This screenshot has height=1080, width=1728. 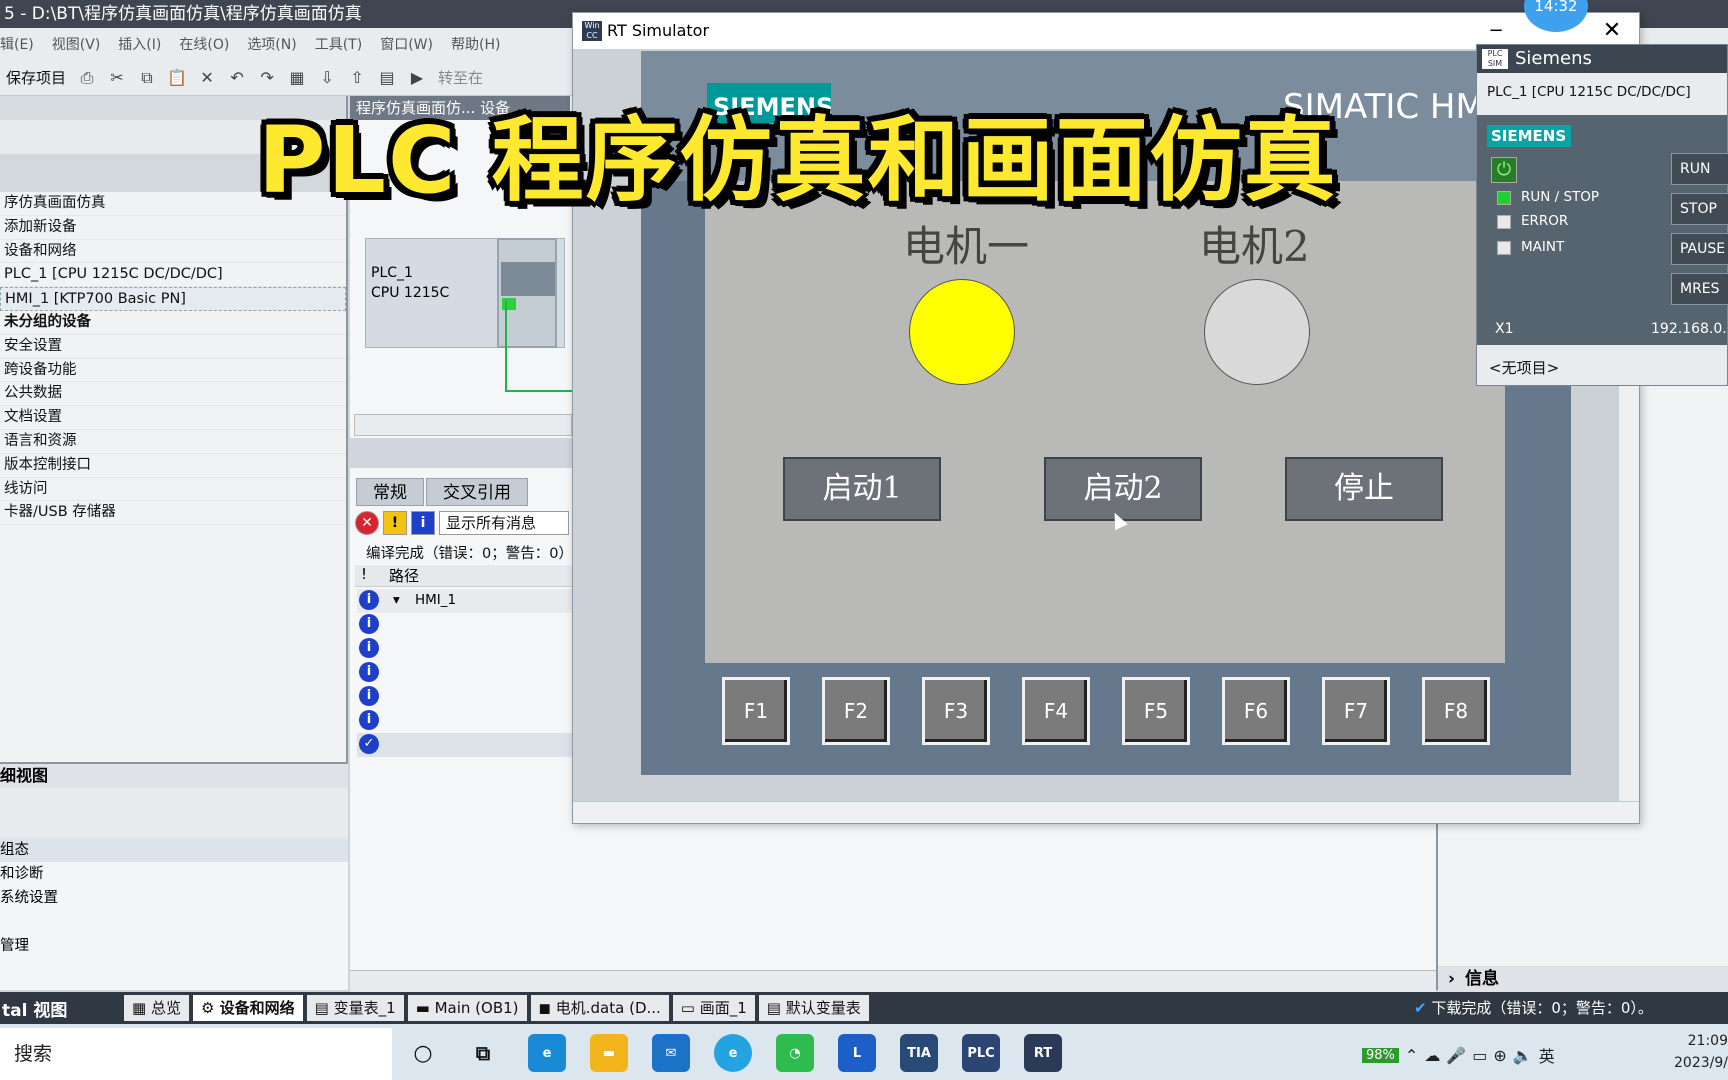 What do you see at coordinates (1451, 979) in the screenshot?
I see `expand-icon: ›` at bounding box center [1451, 979].